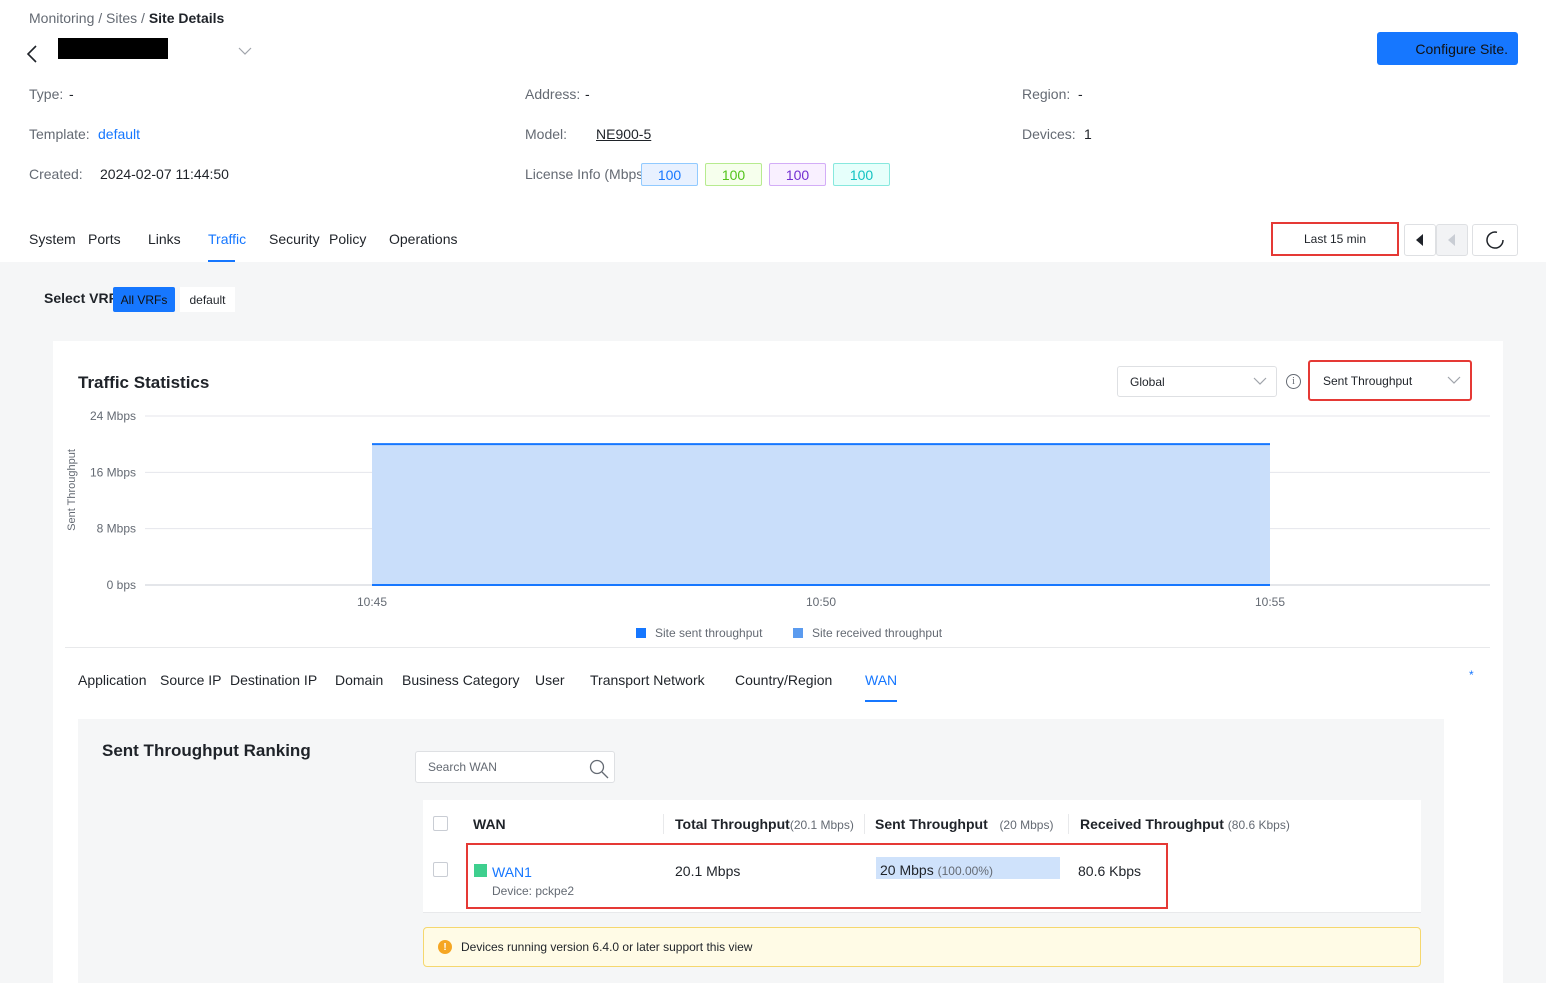  I want to click on active-dimension-indicator, so click(881, 701).